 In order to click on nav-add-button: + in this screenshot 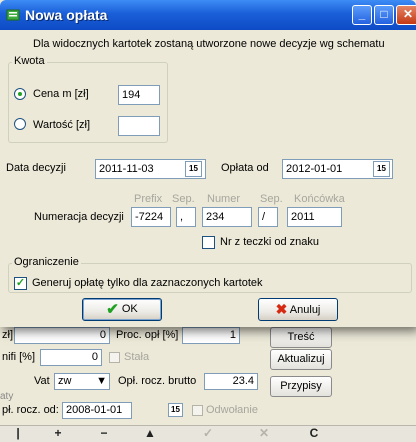, I will do `click(58, 434)`.